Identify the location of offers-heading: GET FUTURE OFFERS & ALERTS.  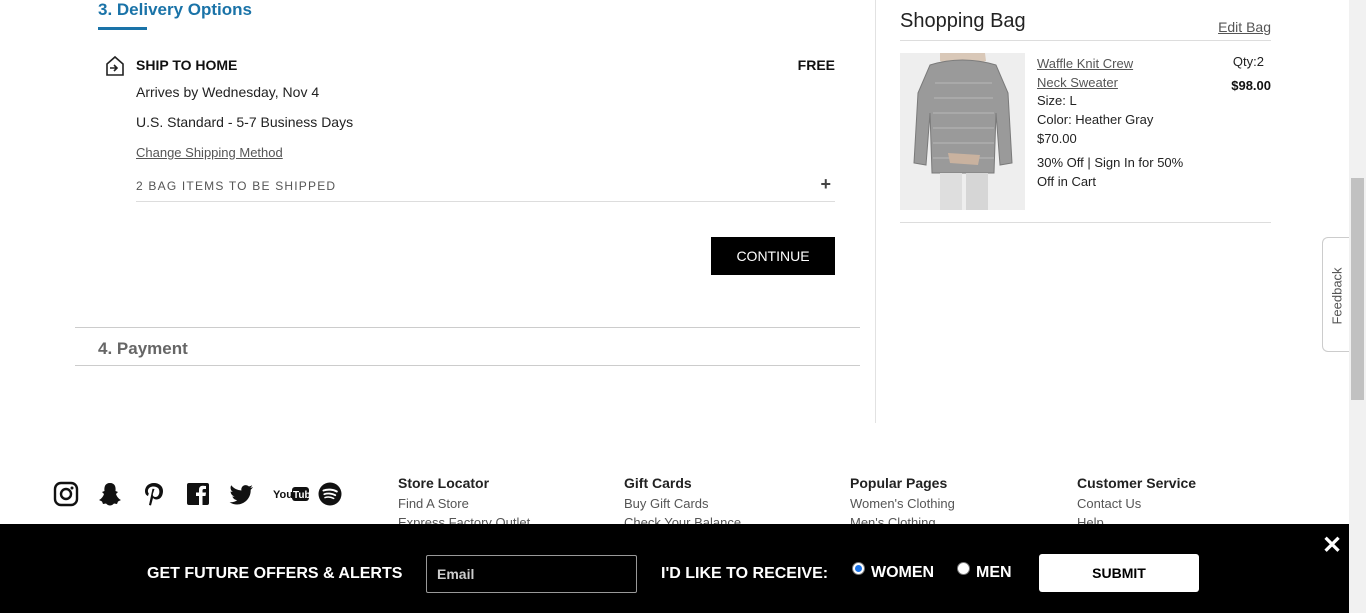
(275, 573).